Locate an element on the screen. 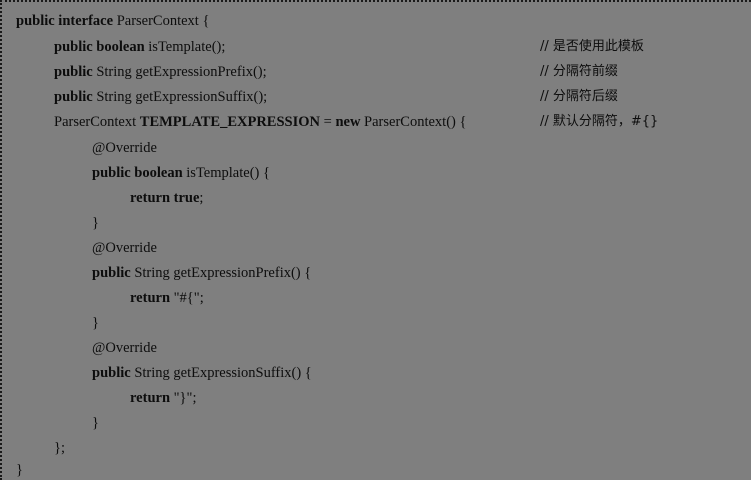 This screenshot has height=480, width=751. code-text: ; is located at coordinates (201, 198).